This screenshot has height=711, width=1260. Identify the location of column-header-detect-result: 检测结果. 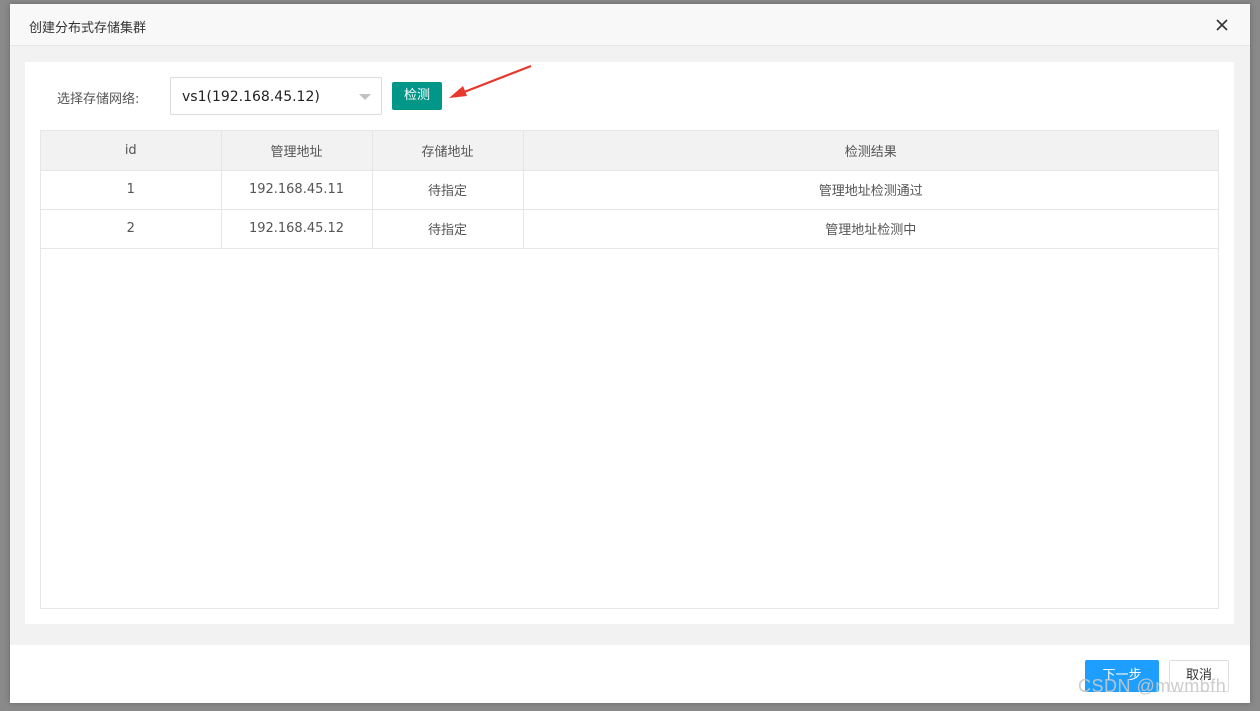
(870, 151).